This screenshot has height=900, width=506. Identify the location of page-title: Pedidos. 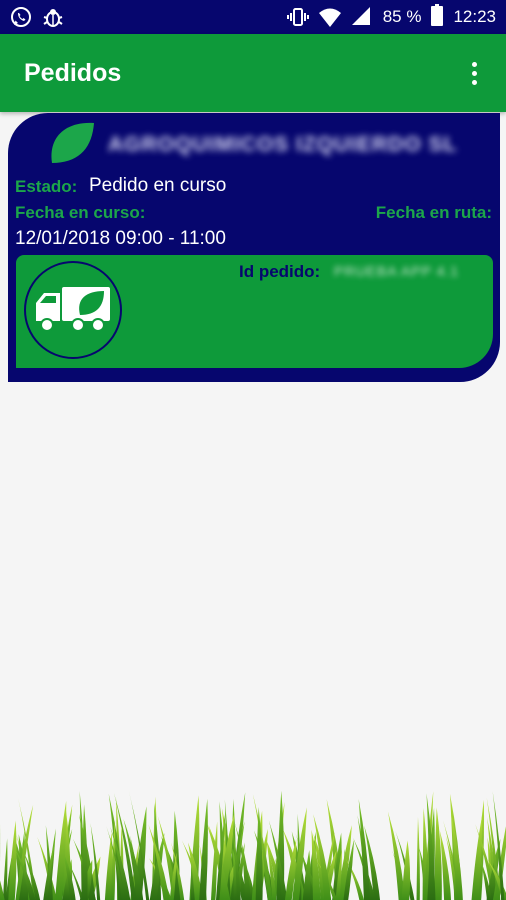
(73, 72).